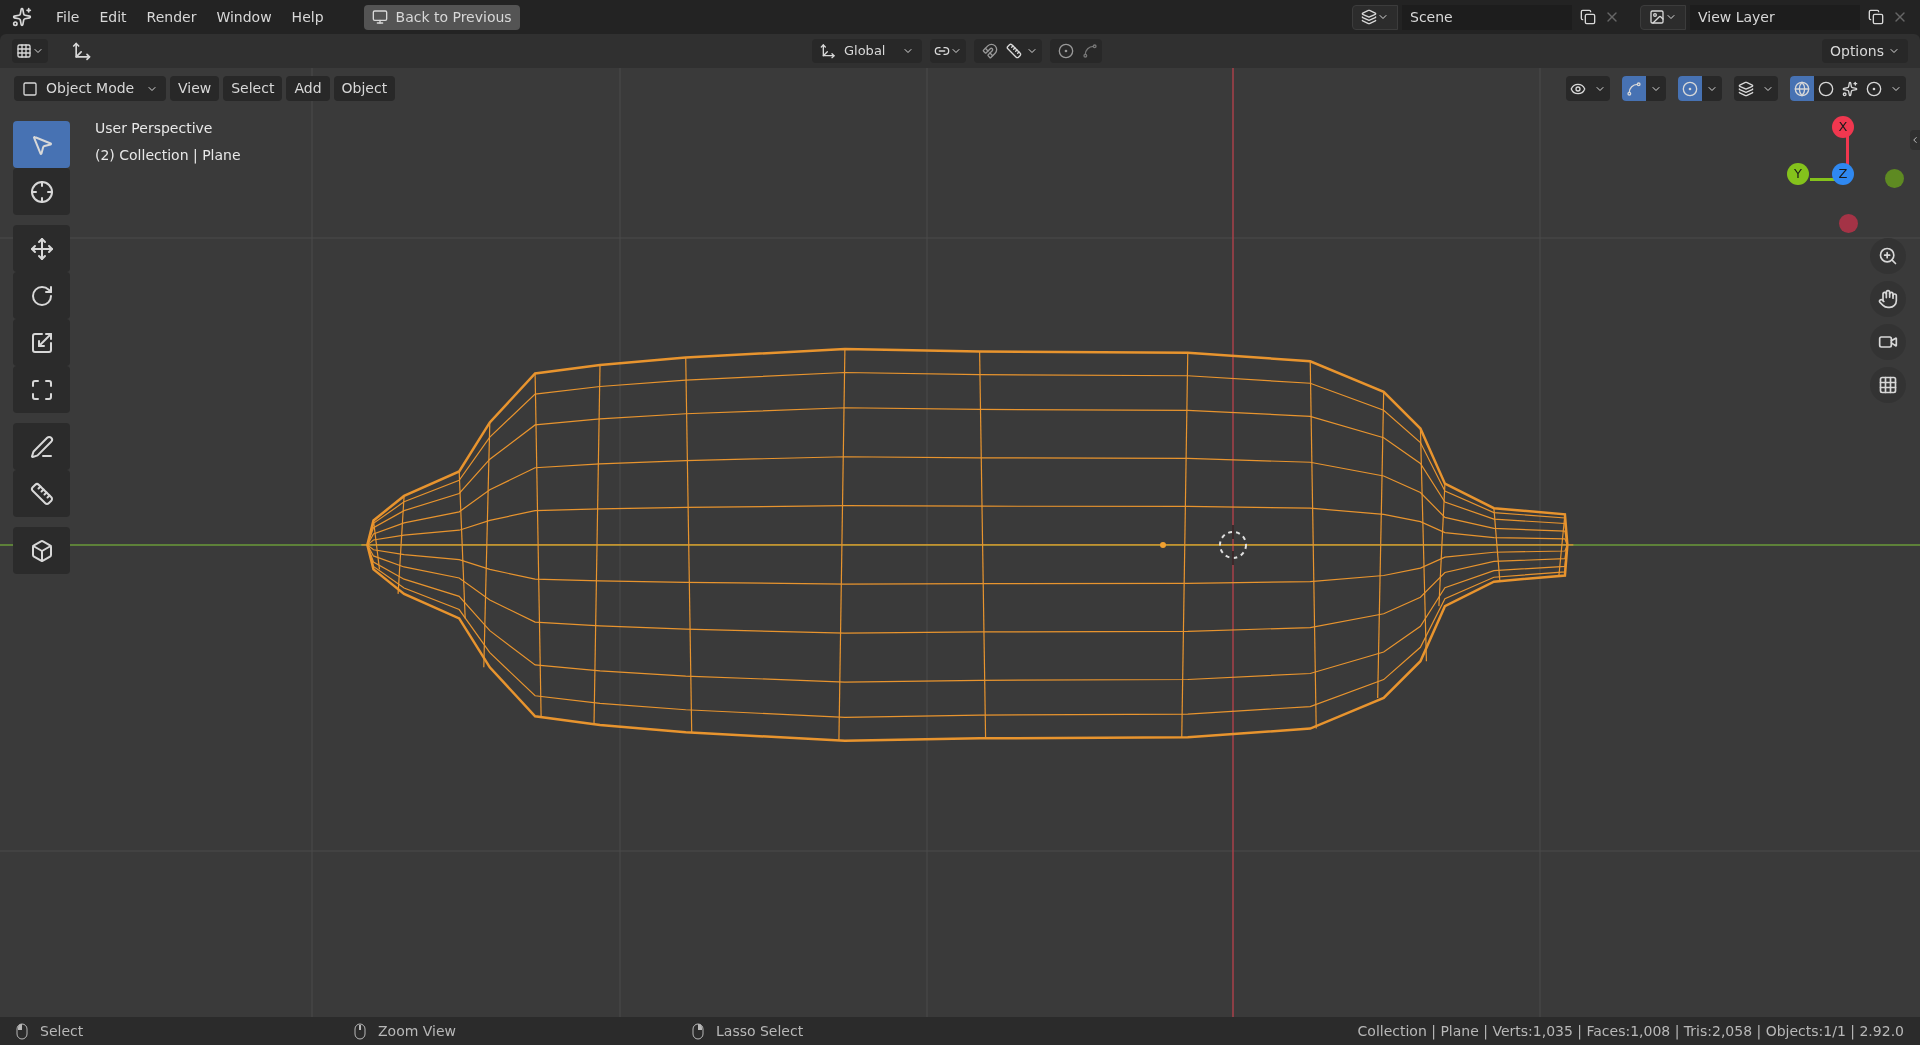 The image size is (1920, 1045). I want to click on cube-icon, so click(41, 550).